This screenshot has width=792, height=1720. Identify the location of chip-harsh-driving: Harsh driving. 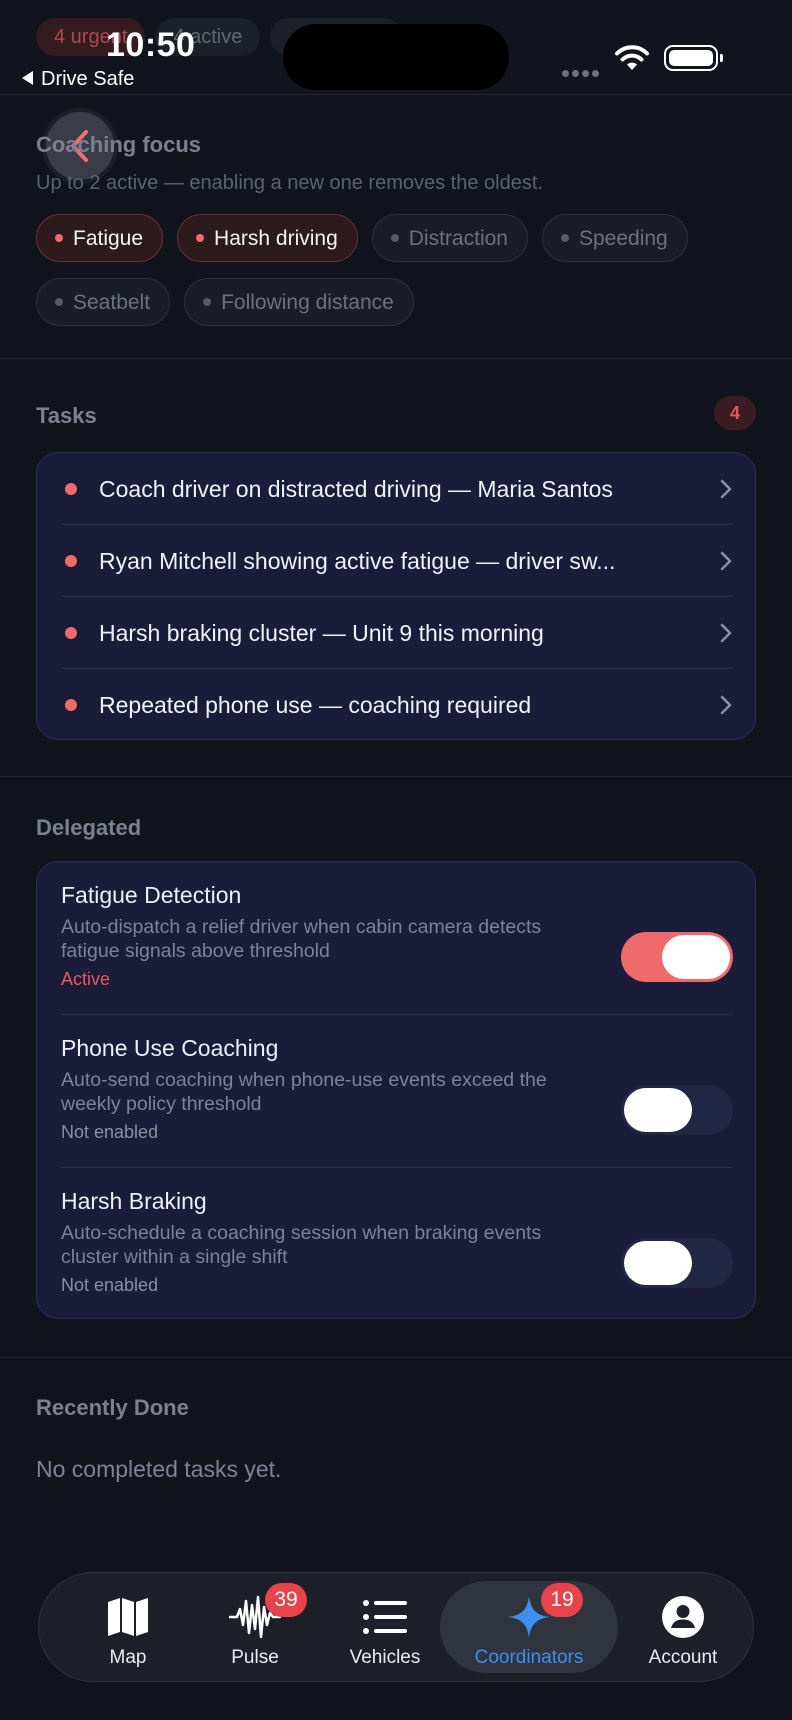
(267, 238).